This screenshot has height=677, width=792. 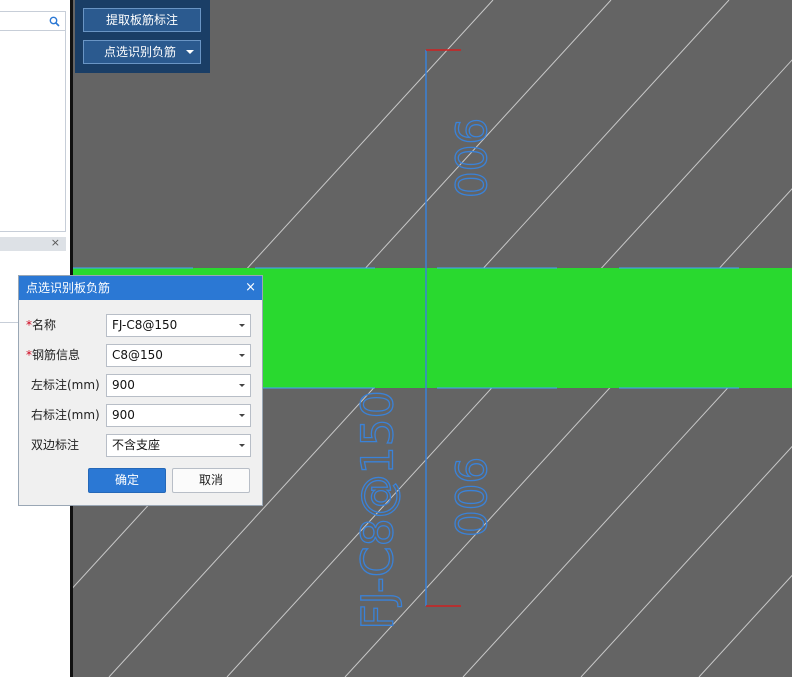 What do you see at coordinates (378, 509) in the screenshot?
I see `rebar-name-label: FJ-C8@150` at bounding box center [378, 509].